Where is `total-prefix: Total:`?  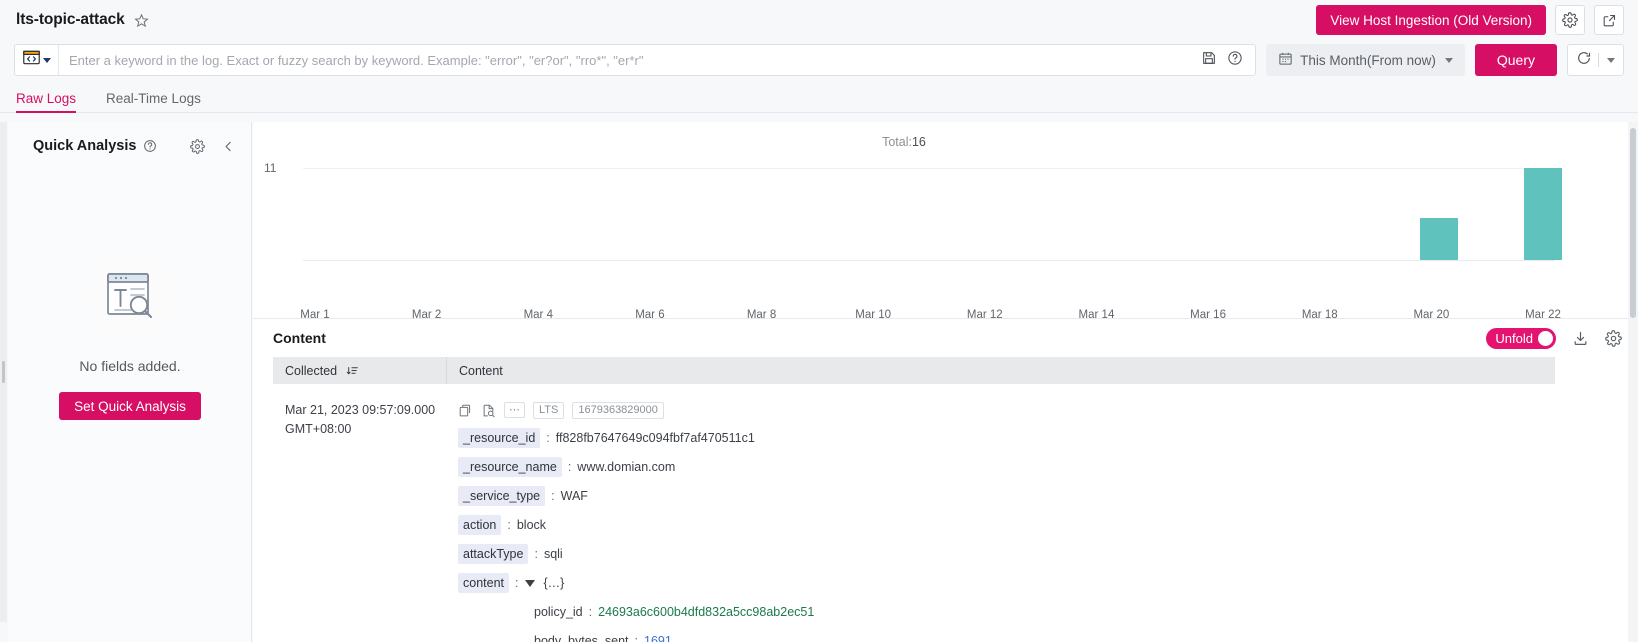
total-prefix: Total: is located at coordinates (897, 142).